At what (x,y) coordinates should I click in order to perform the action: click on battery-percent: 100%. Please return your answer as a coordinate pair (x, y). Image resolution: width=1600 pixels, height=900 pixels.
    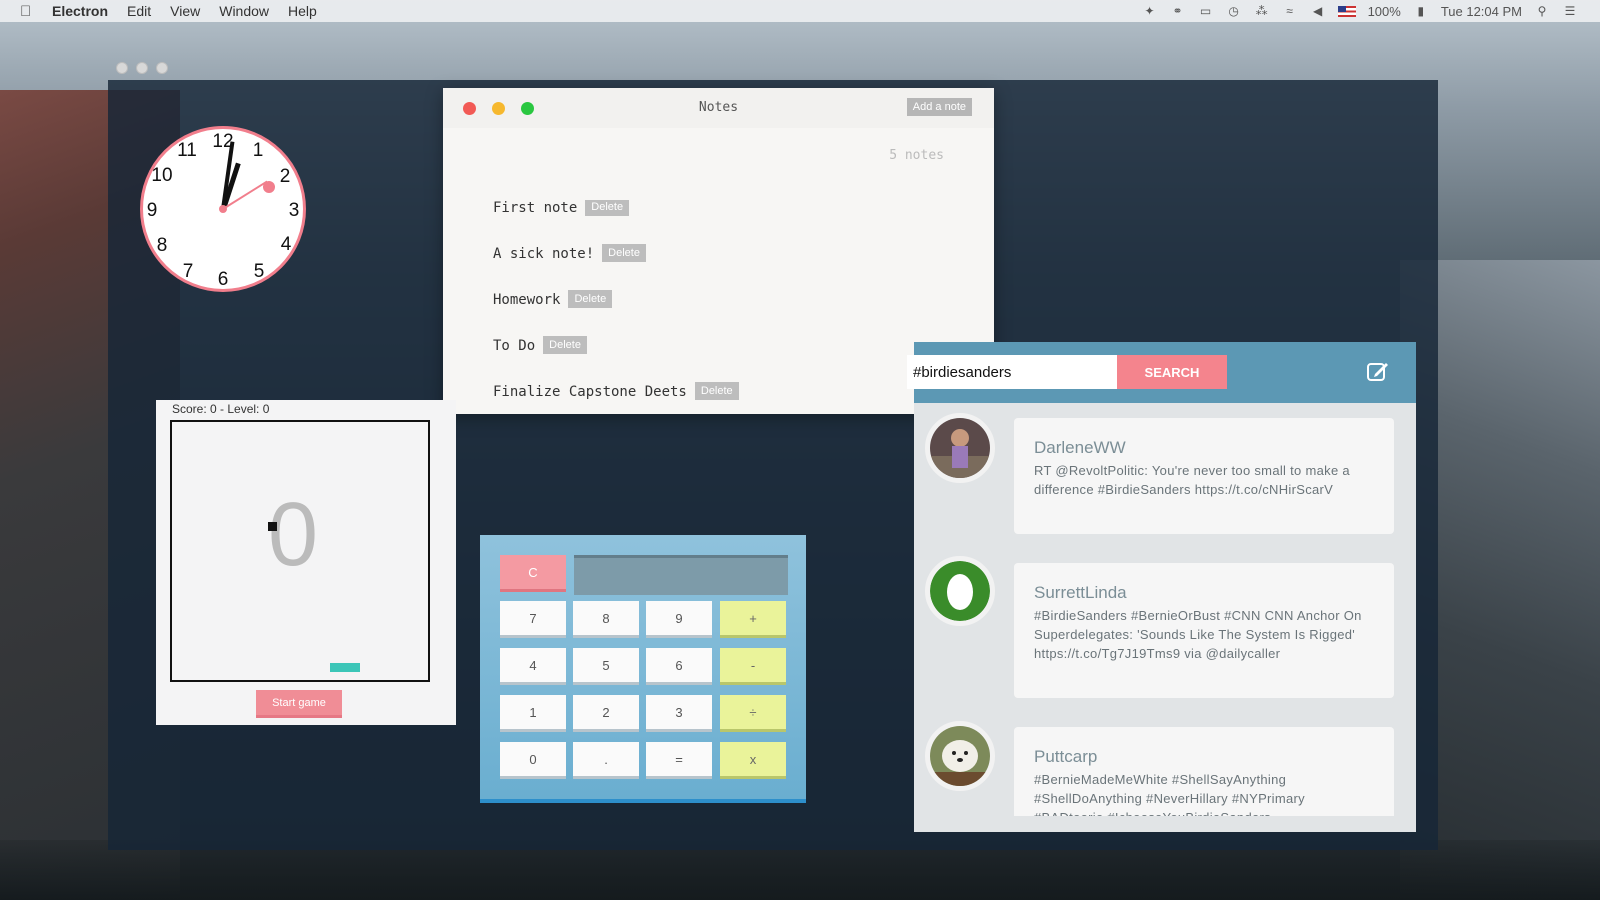
    Looking at the image, I should click on (1384, 11).